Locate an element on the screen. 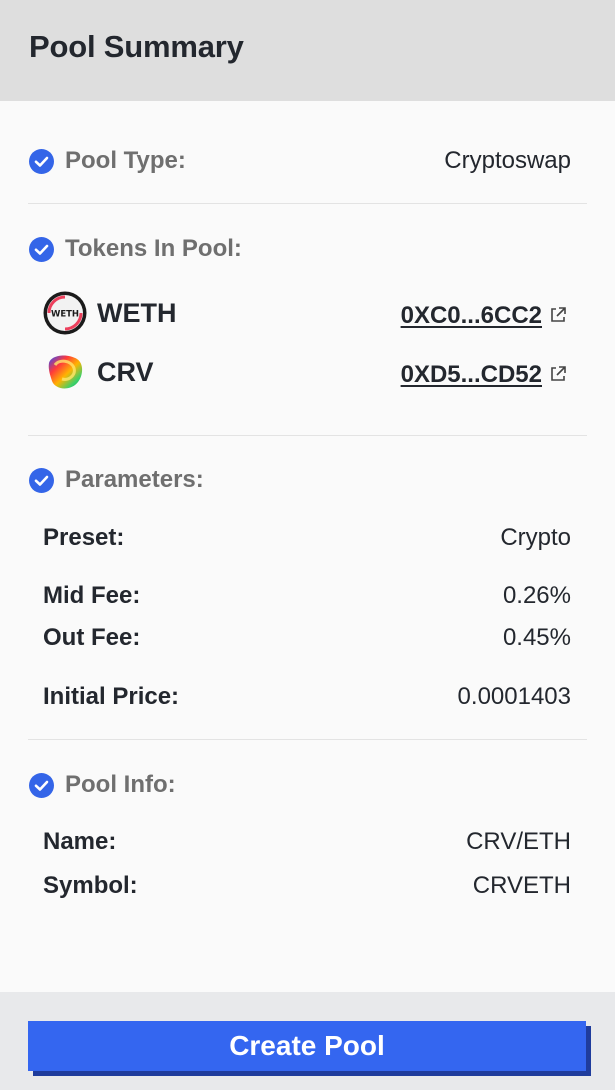  parameters-heading: Parameters: is located at coordinates (116, 480).